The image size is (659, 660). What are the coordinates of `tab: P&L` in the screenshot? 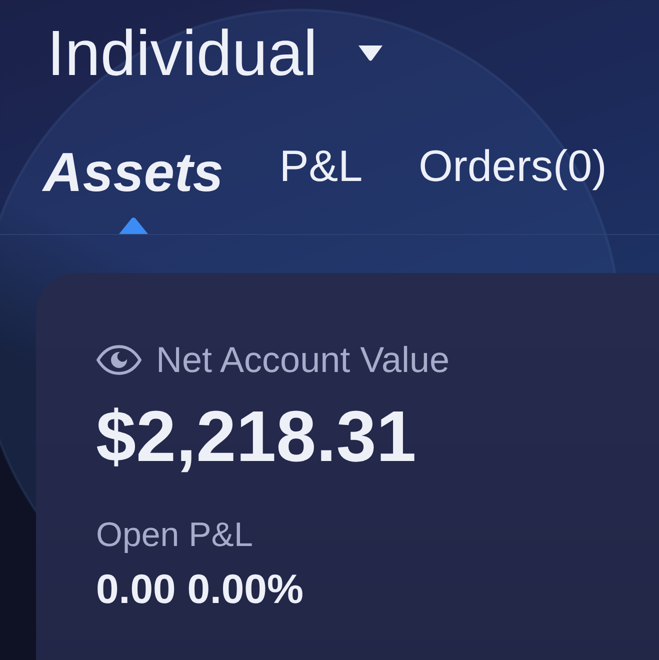 It's located at (321, 167).